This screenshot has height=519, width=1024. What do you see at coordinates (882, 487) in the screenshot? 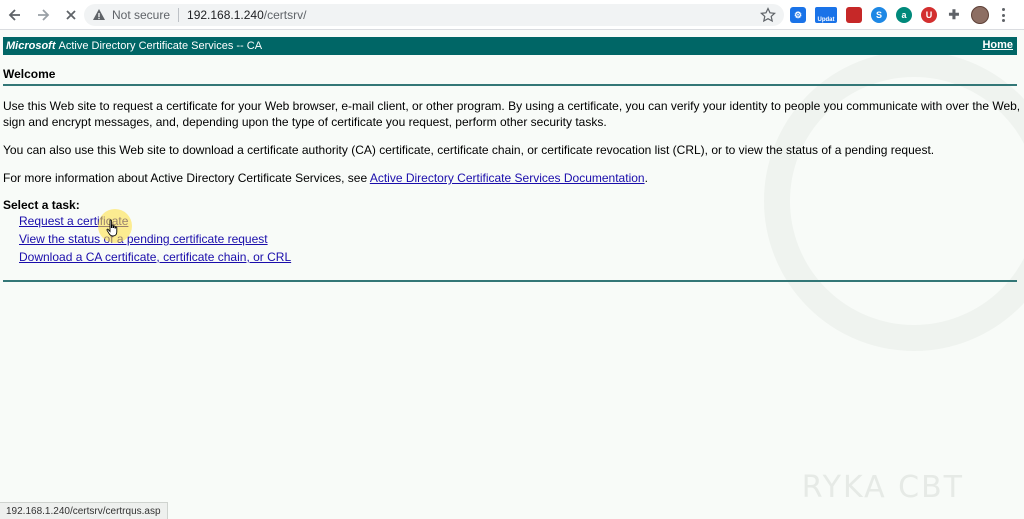
I see `brand-watermark: RYKA CBT` at bounding box center [882, 487].